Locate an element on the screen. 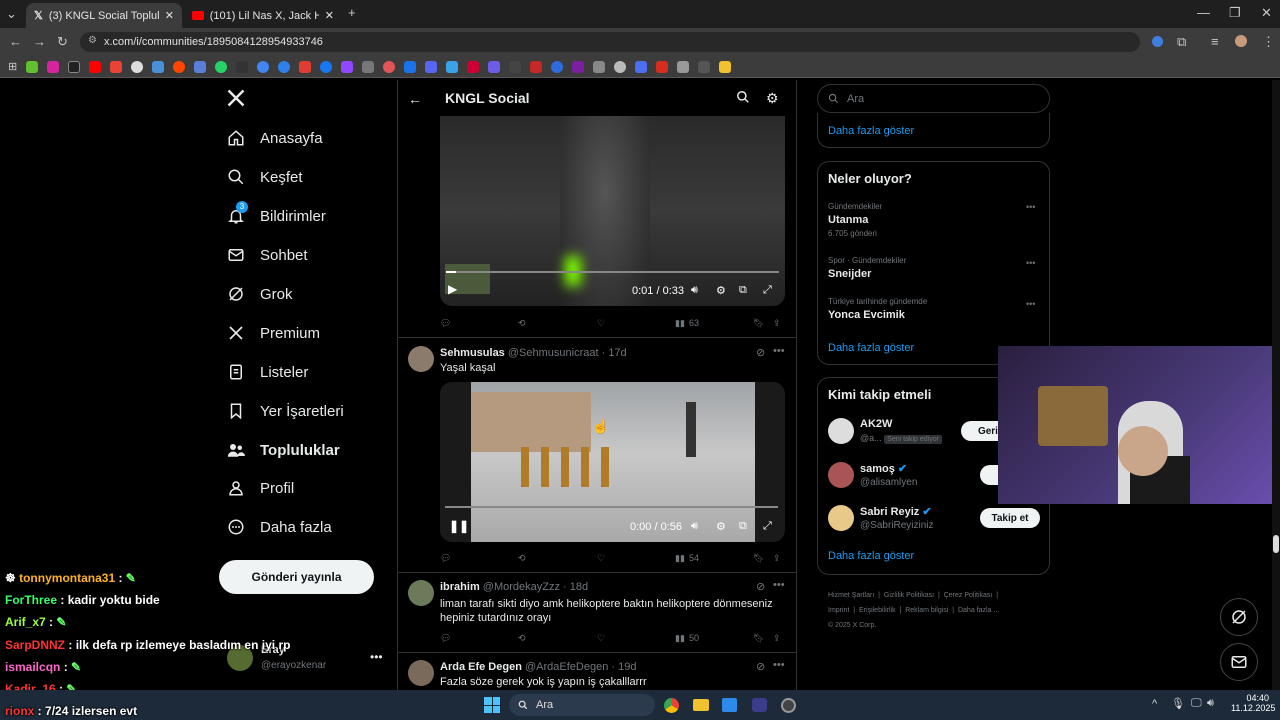 The height and width of the screenshot is (720, 1280). post-author-name: Sehmusulas is located at coordinates (472, 353).